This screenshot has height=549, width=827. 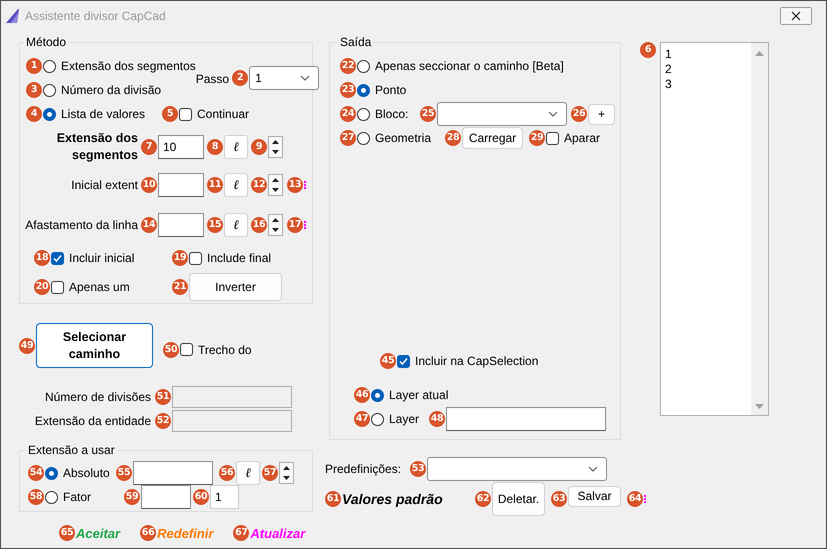 What do you see at coordinates (259, 185) in the screenshot?
I see `number-badge: 12` at bounding box center [259, 185].